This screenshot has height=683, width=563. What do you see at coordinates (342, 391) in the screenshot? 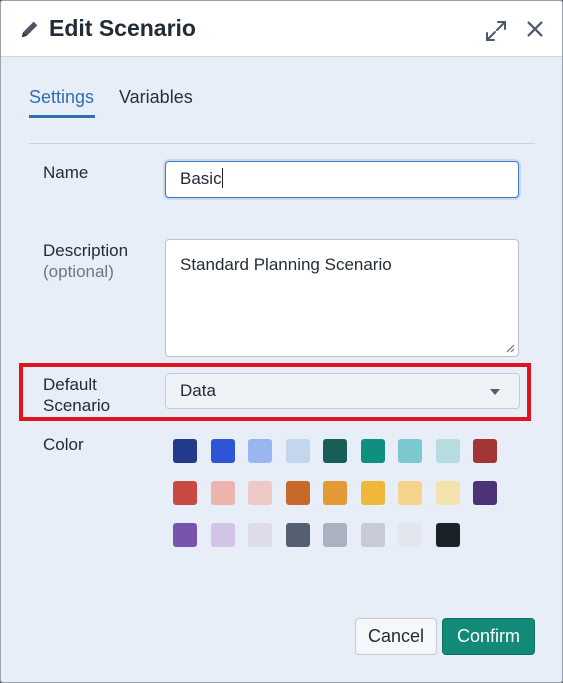
I see `default-scenario-select: Data` at bounding box center [342, 391].